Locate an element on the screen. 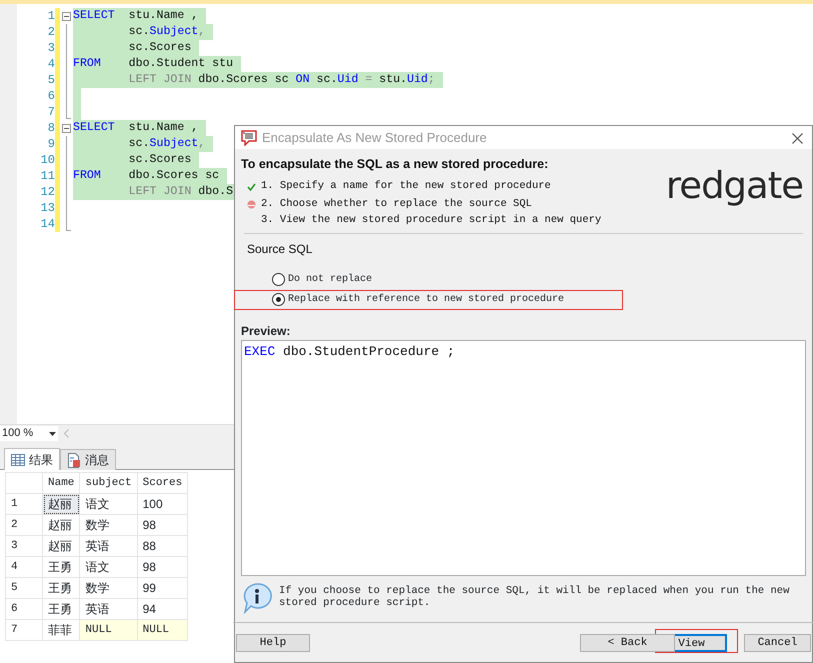 Image resolution: width=813 pixels, height=663 pixels. dialog-button: < Back is located at coordinates (627, 643).